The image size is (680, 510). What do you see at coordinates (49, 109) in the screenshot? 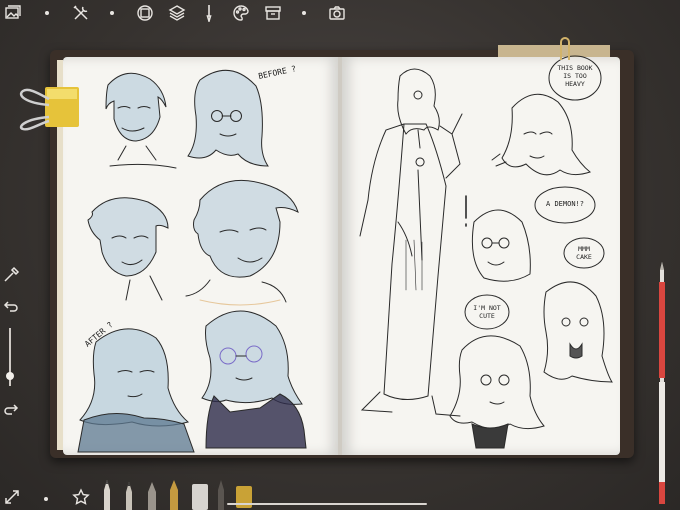
I see `binder-clip` at bounding box center [49, 109].